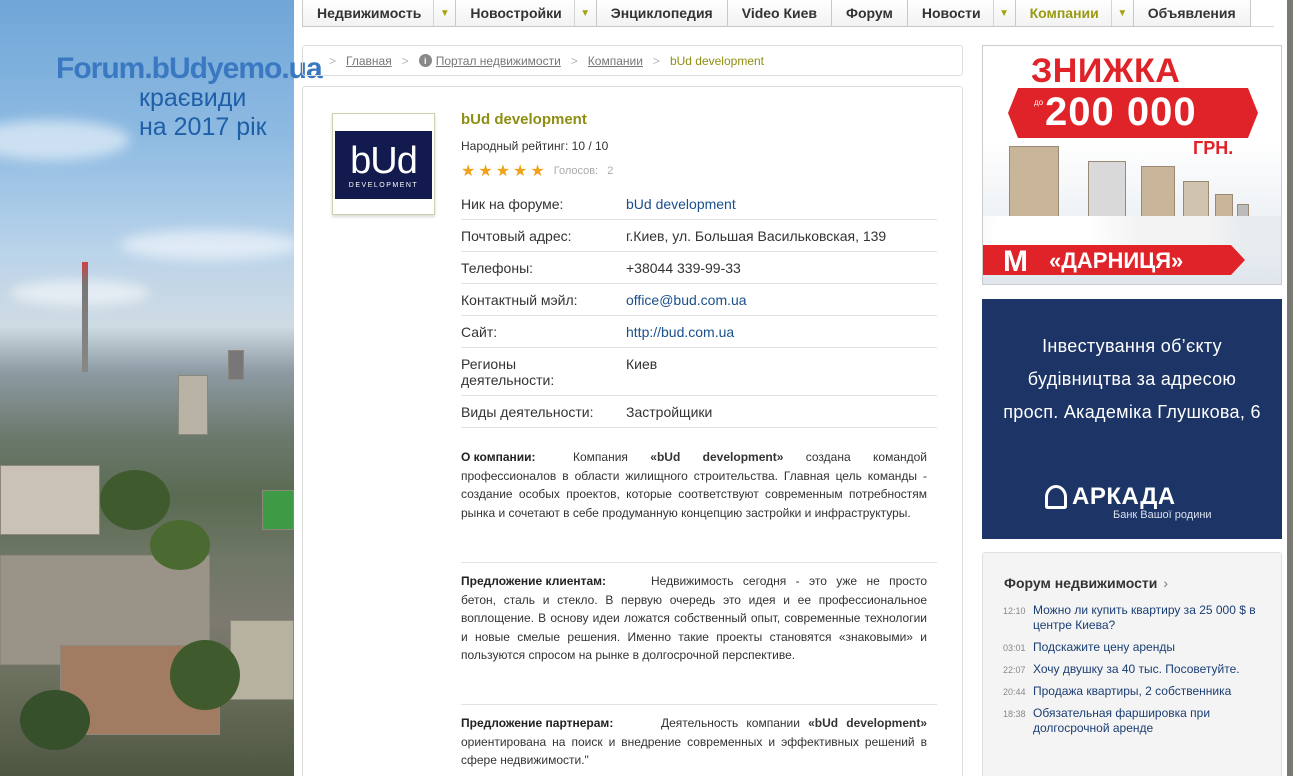  What do you see at coordinates (615, 61) in the screenshot?
I see `breadcrumb-companies: Компании` at bounding box center [615, 61].